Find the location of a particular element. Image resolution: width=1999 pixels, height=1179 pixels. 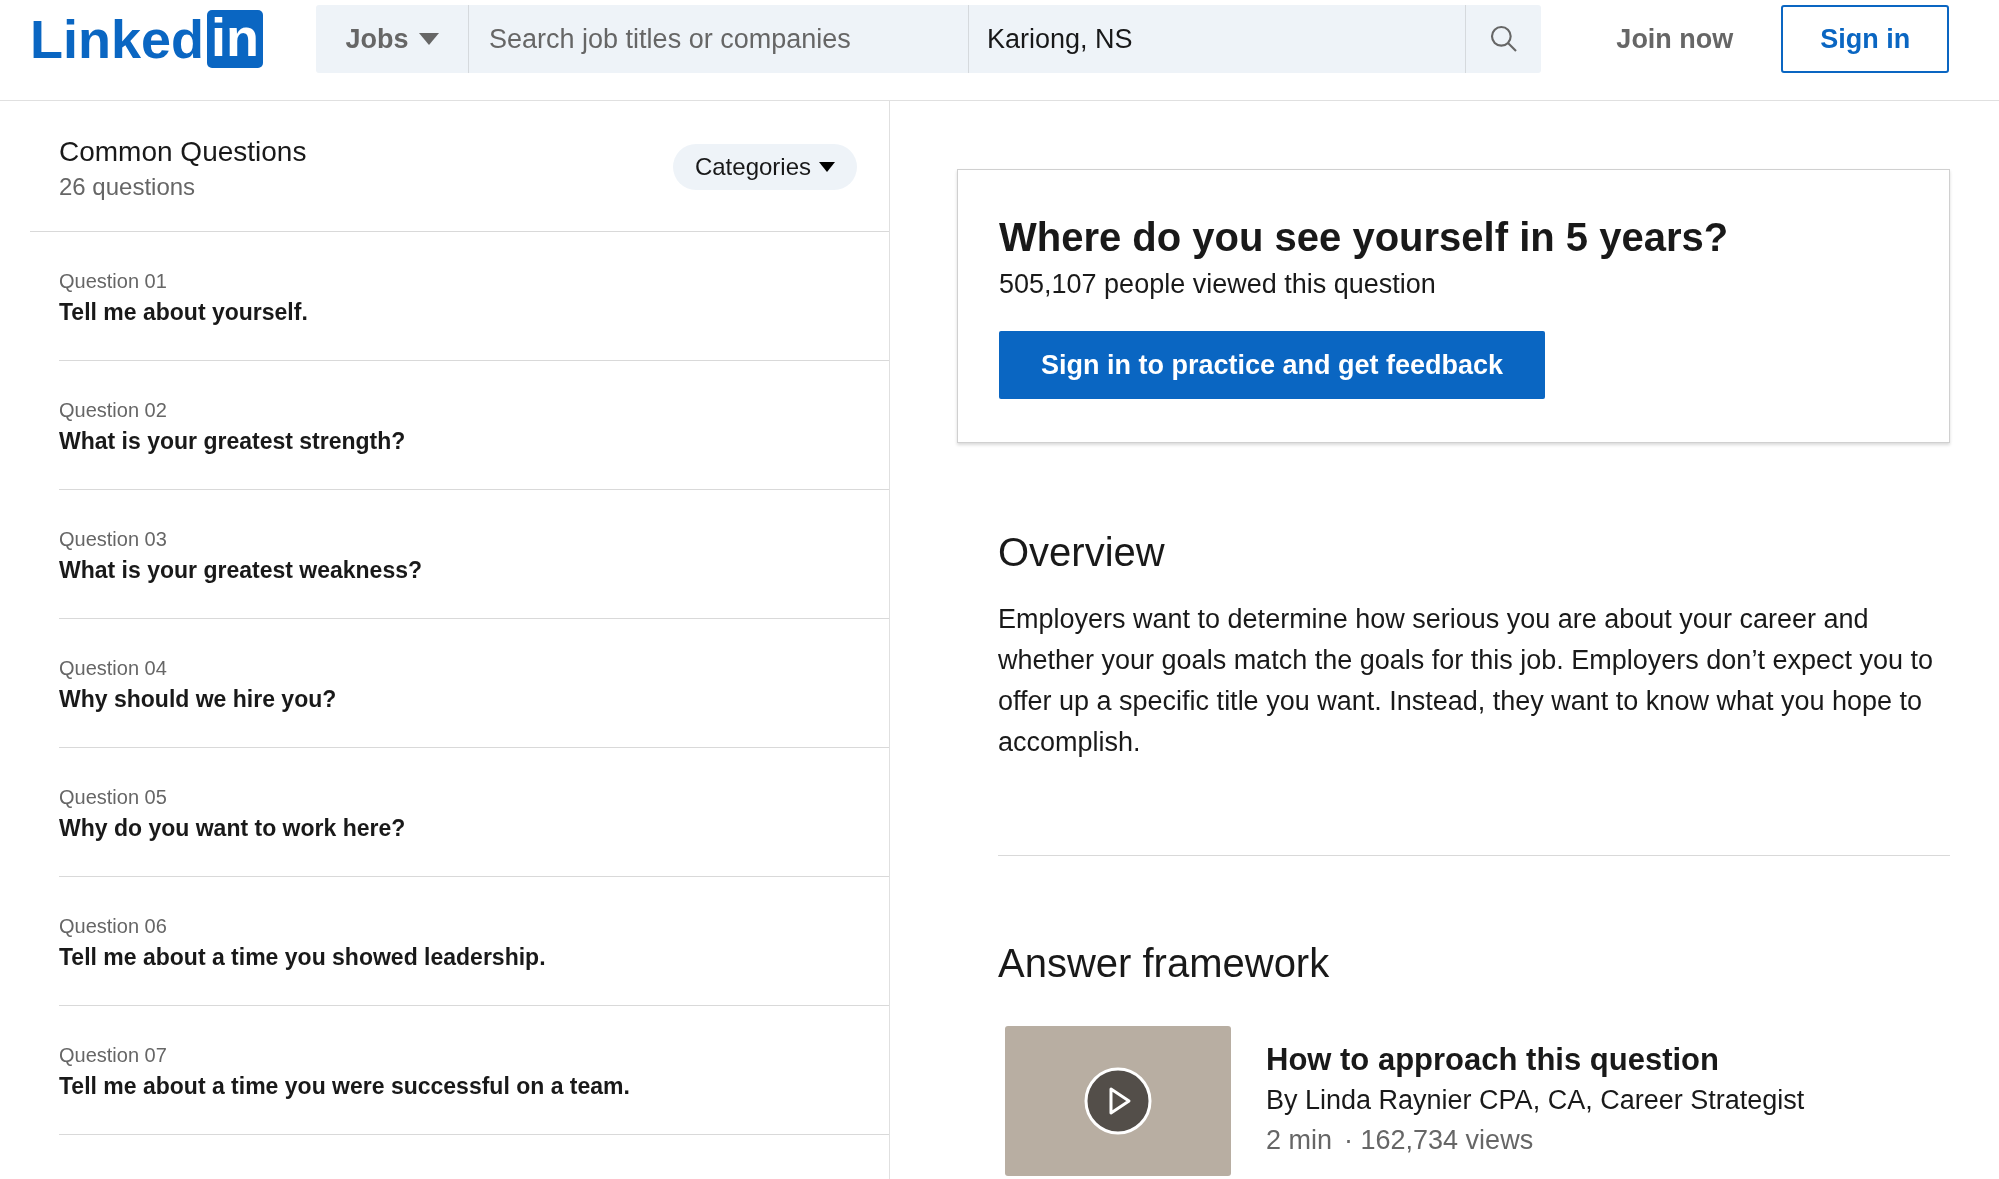

join-now-link: Join now is located at coordinates (1675, 39).